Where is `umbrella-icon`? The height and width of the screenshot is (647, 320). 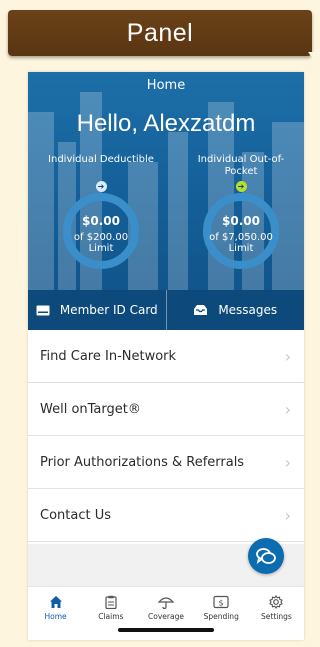
umbrella-icon is located at coordinates (166, 603).